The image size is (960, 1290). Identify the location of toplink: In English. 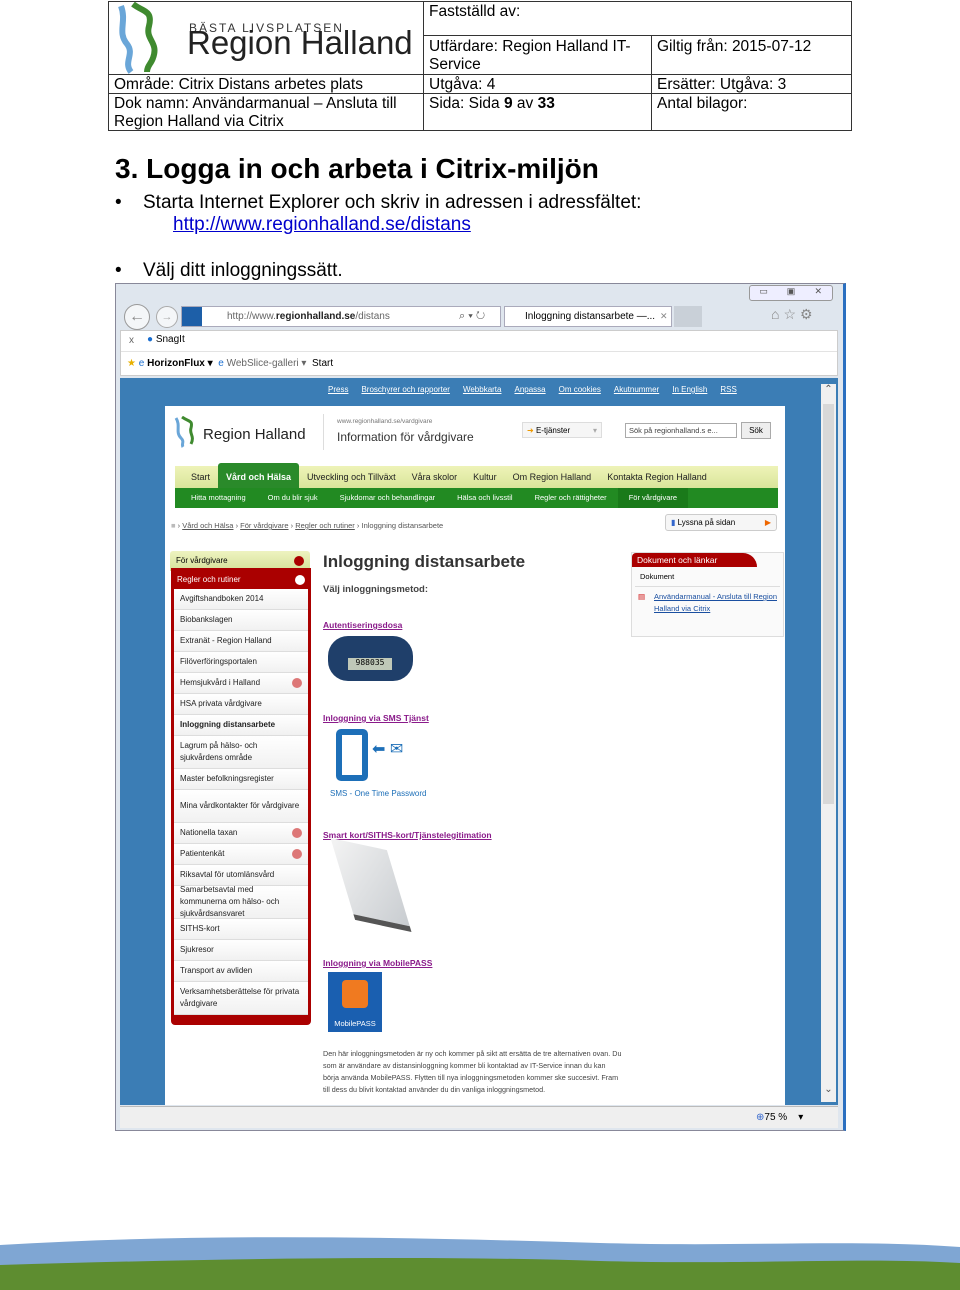
(689, 389).